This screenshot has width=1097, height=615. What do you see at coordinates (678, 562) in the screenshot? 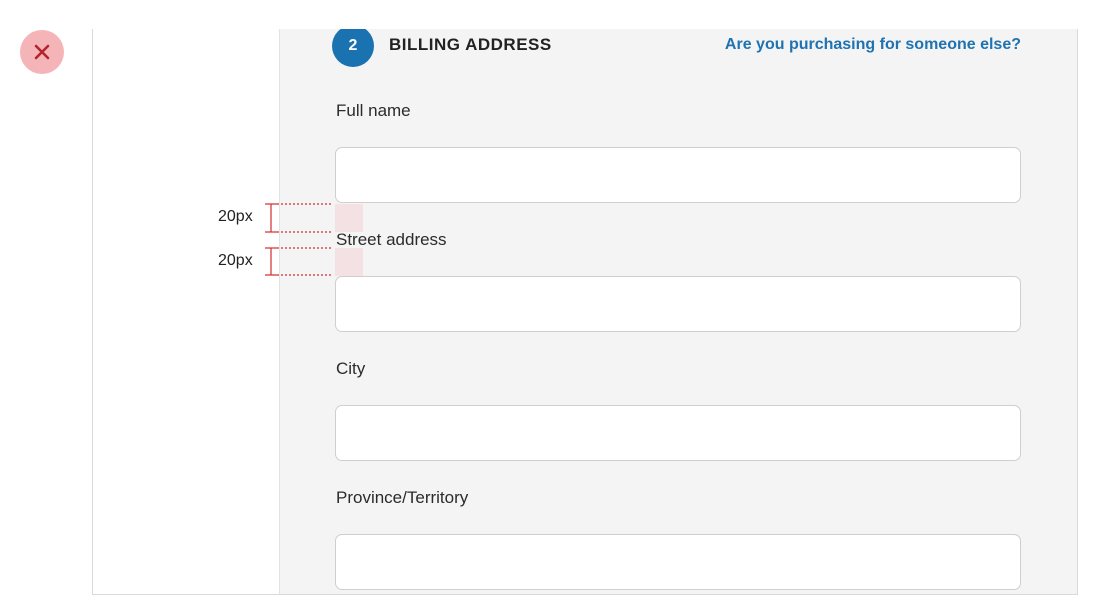
I see `province-territory-input` at bounding box center [678, 562].